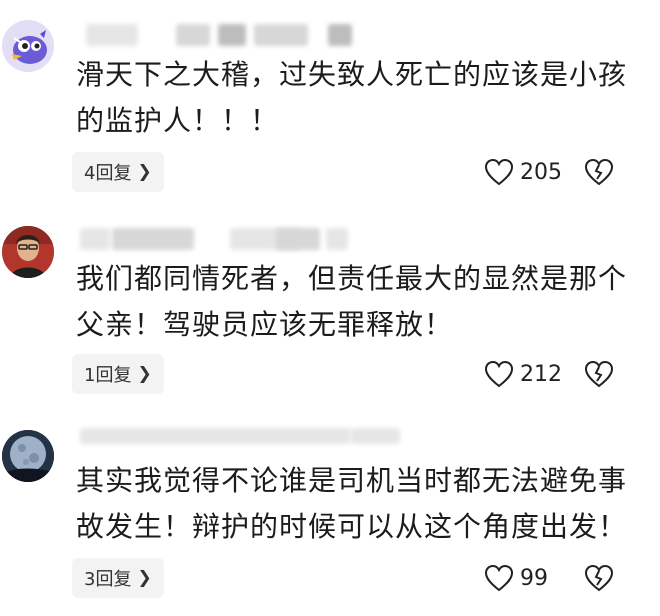 The image size is (660, 616). I want to click on reply-button: 4回复 ❯, so click(118, 172).